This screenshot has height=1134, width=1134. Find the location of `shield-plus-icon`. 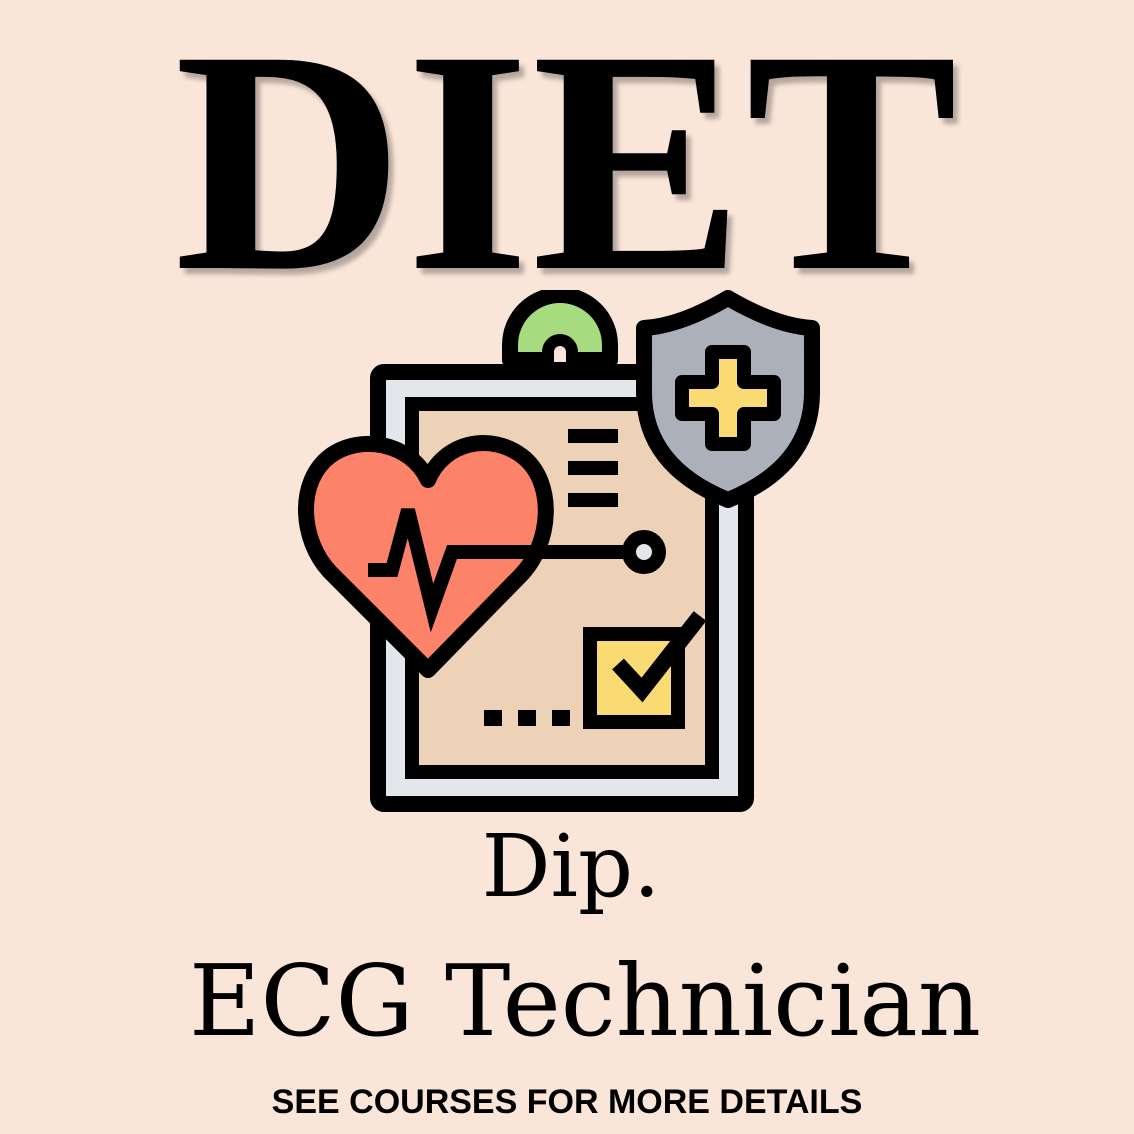

shield-plus-icon is located at coordinates (728, 399).